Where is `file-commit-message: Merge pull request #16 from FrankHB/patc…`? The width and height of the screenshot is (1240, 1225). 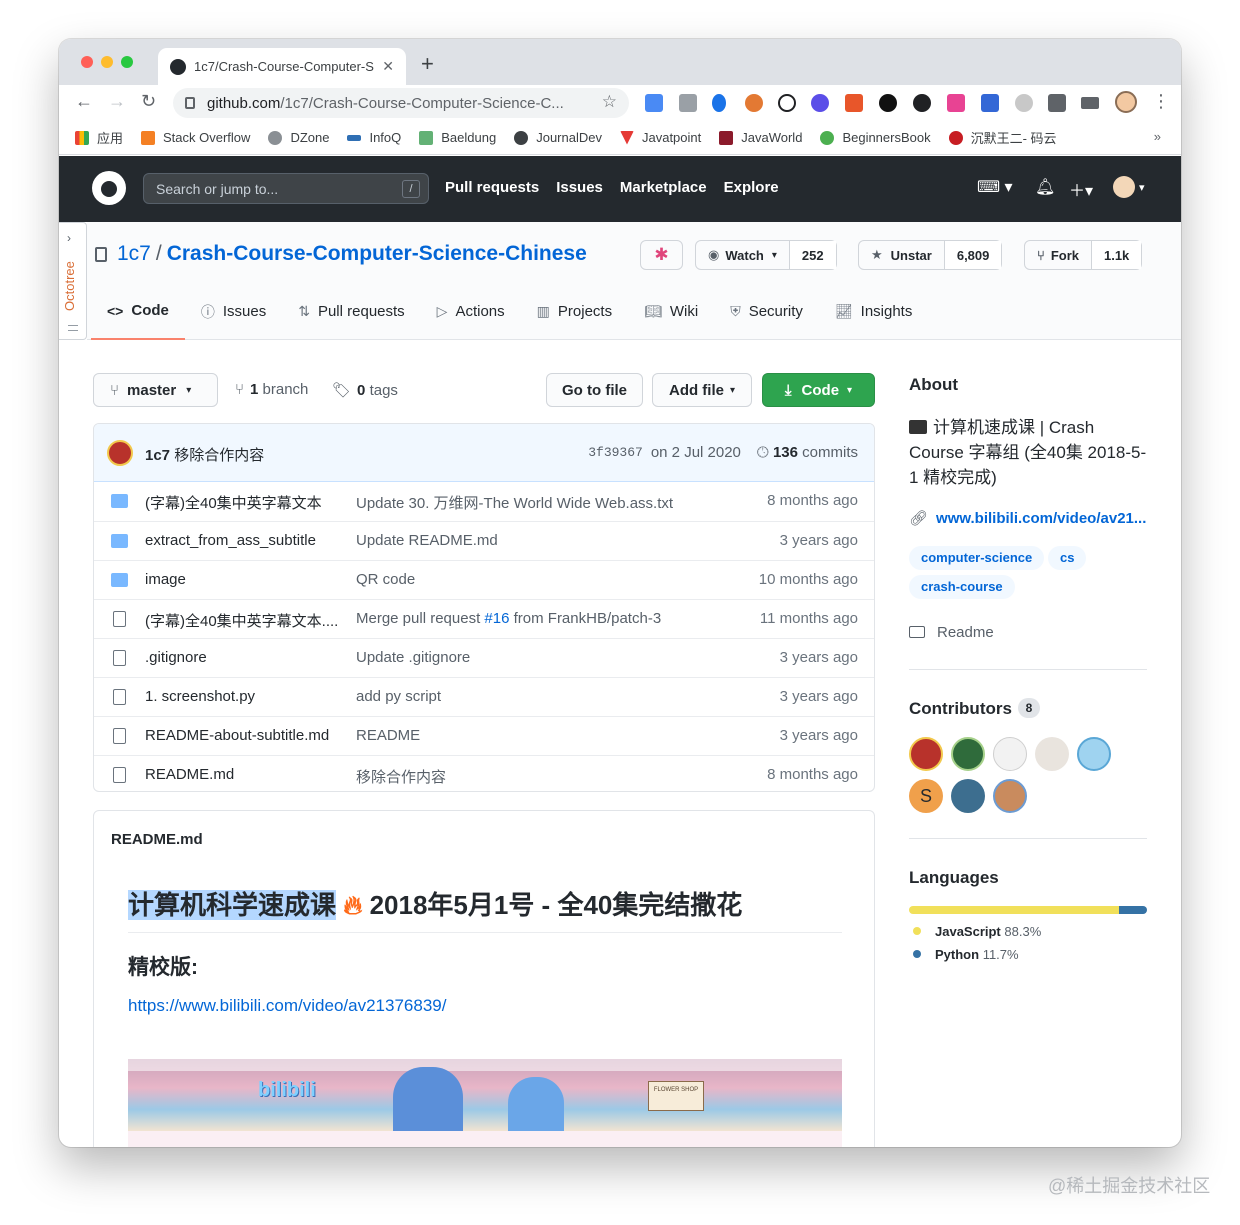 file-commit-message: Merge pull request #16 from FrankHB/patc… is located at coordinates (508, 618).